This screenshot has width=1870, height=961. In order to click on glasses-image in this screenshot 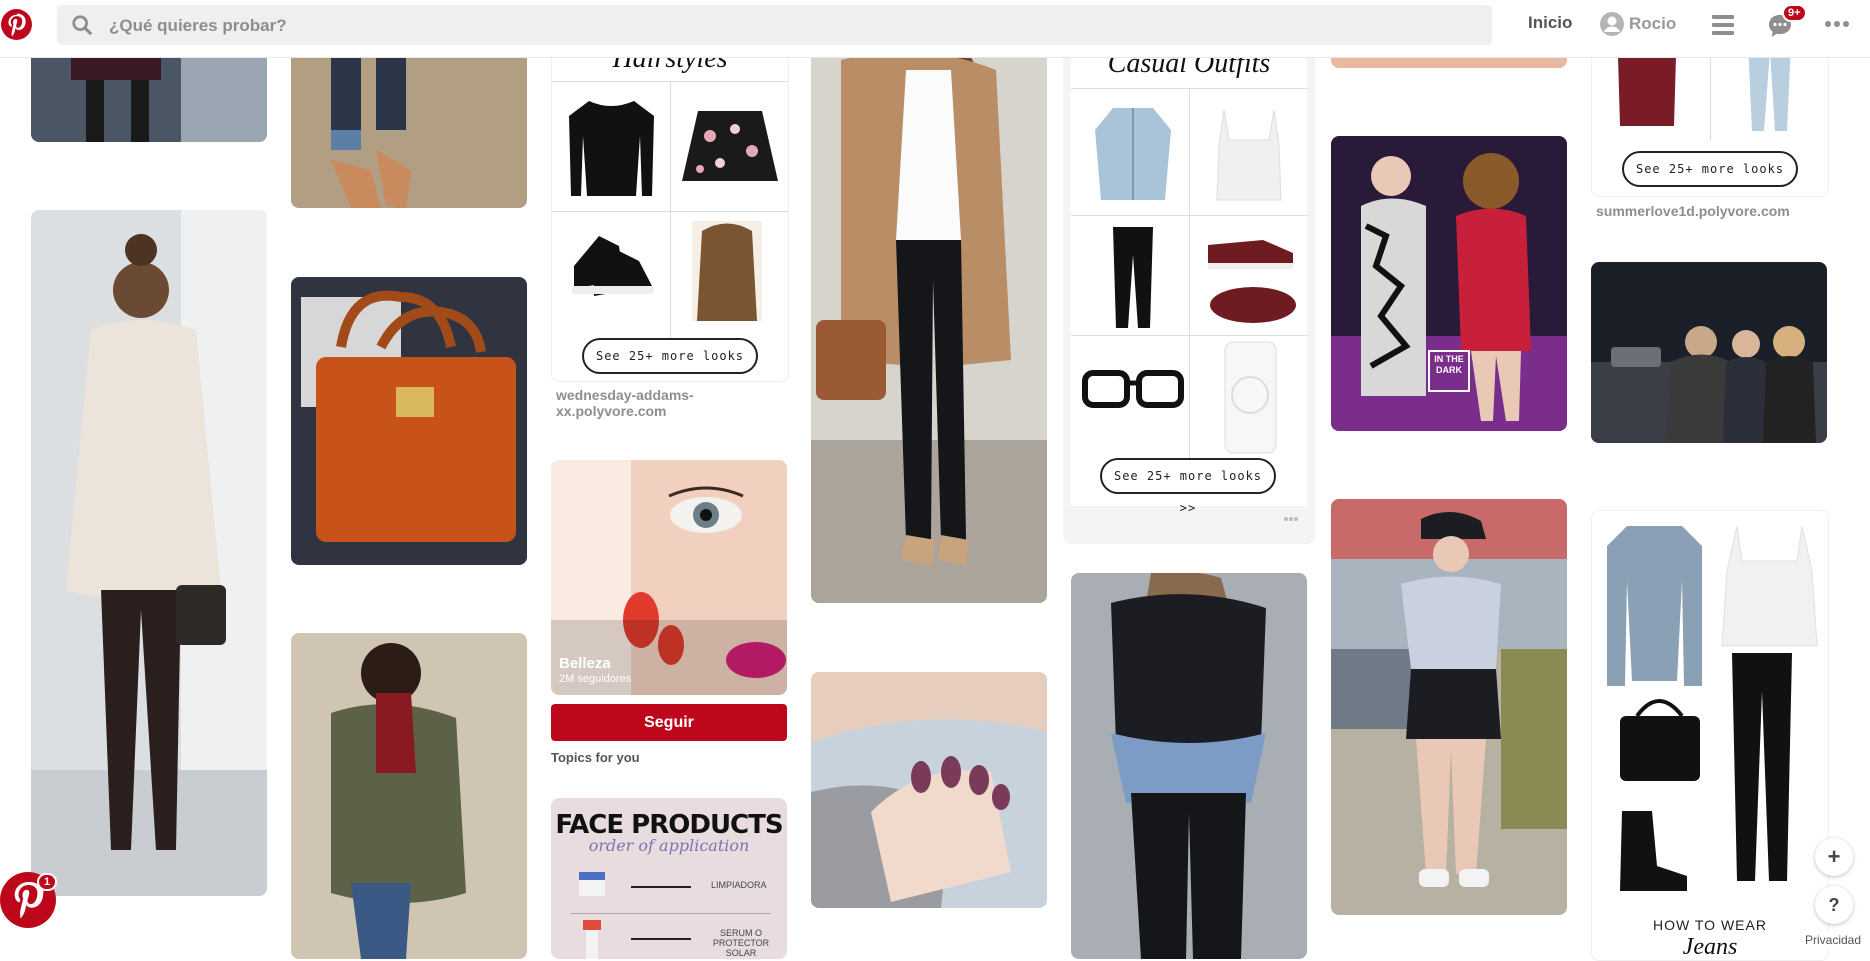, I will do `click(1133, 389)`.